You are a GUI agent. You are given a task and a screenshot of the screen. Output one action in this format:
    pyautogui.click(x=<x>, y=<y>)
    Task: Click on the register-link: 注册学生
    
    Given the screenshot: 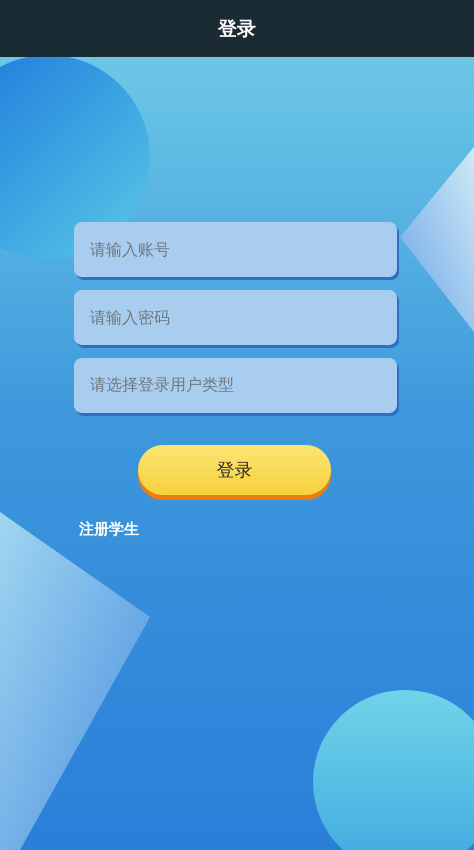 What is the action you would take?
    pyautogui.click(x=109, y=529)
    